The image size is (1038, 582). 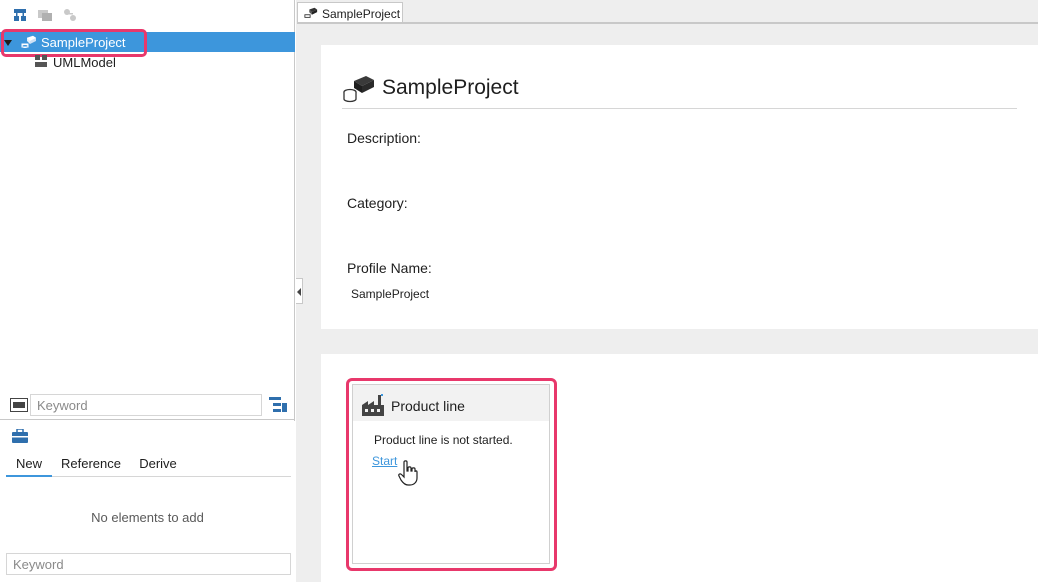 What do you see at coordinates (20, 435) in the screenshot?
I see `toolbox-icon` at bounding box center [20, 435].